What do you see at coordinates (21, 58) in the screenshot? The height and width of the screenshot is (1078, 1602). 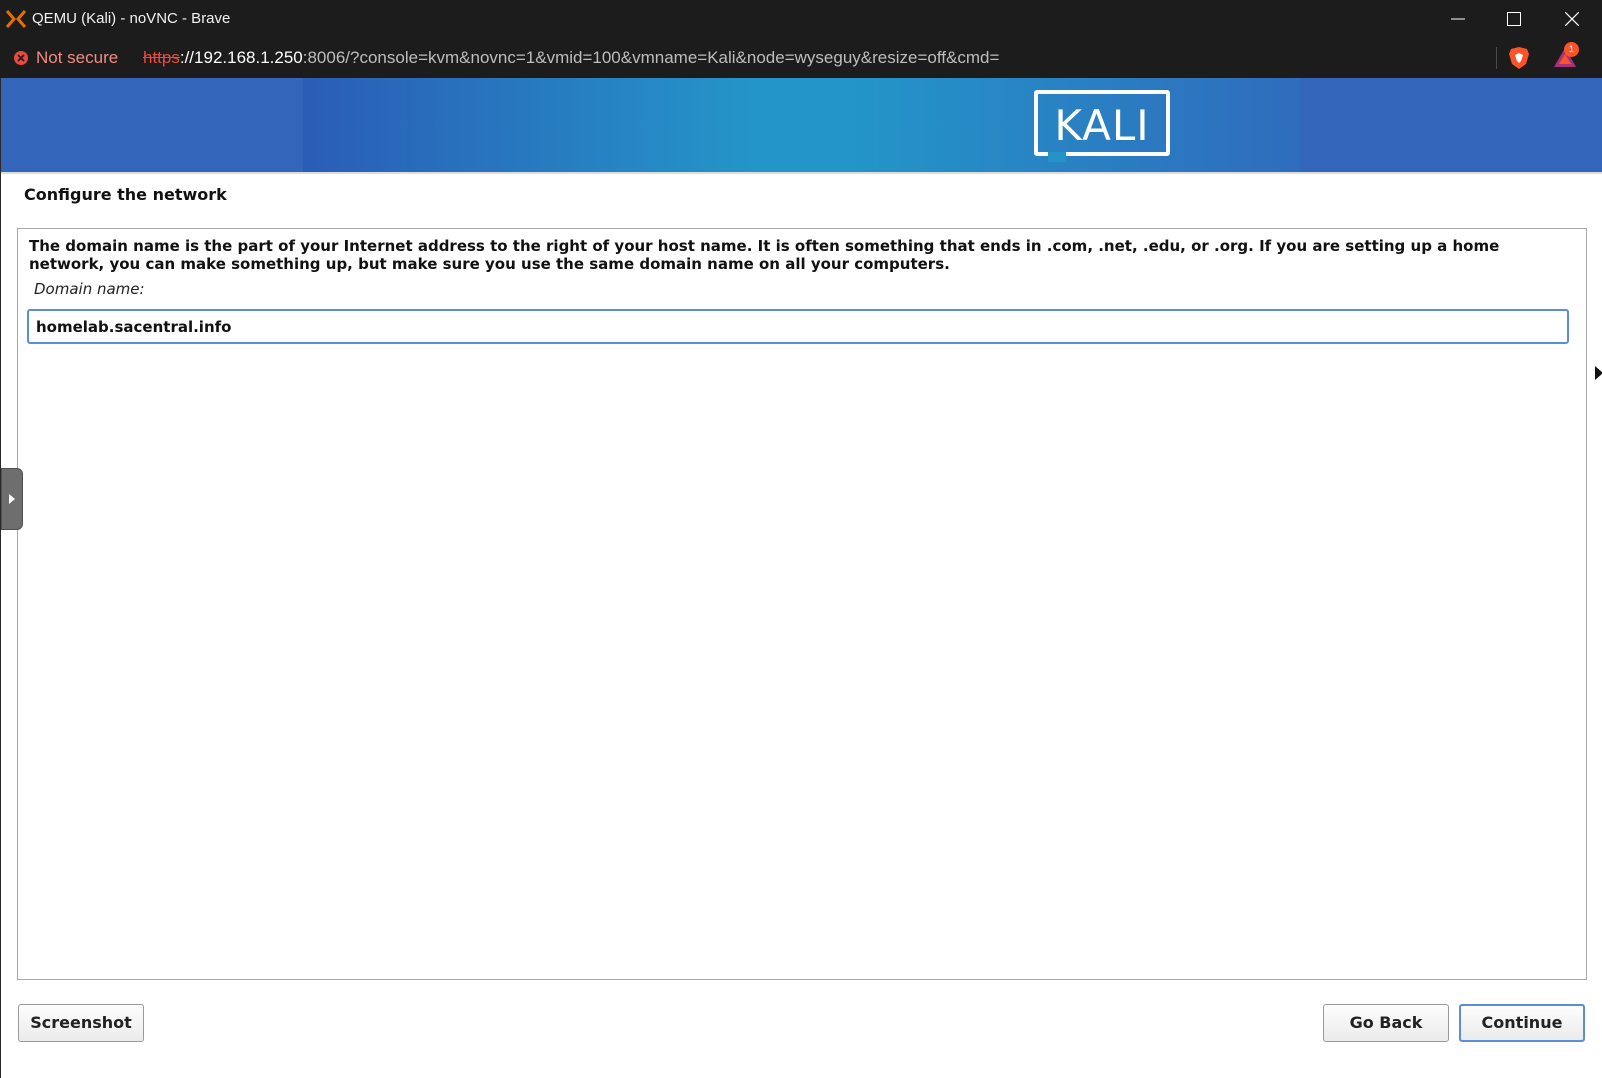 I see `not-secure-icon` at bounding box center [21, 58].